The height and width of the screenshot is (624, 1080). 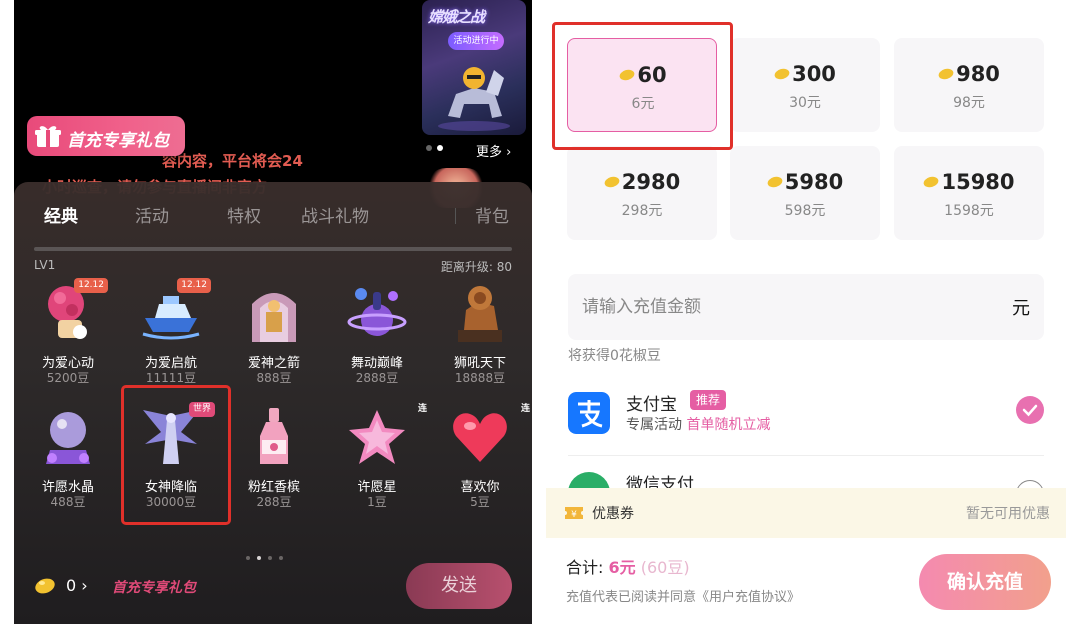 I want to click on amount-beans: 5980, so click(x=805, y=182).